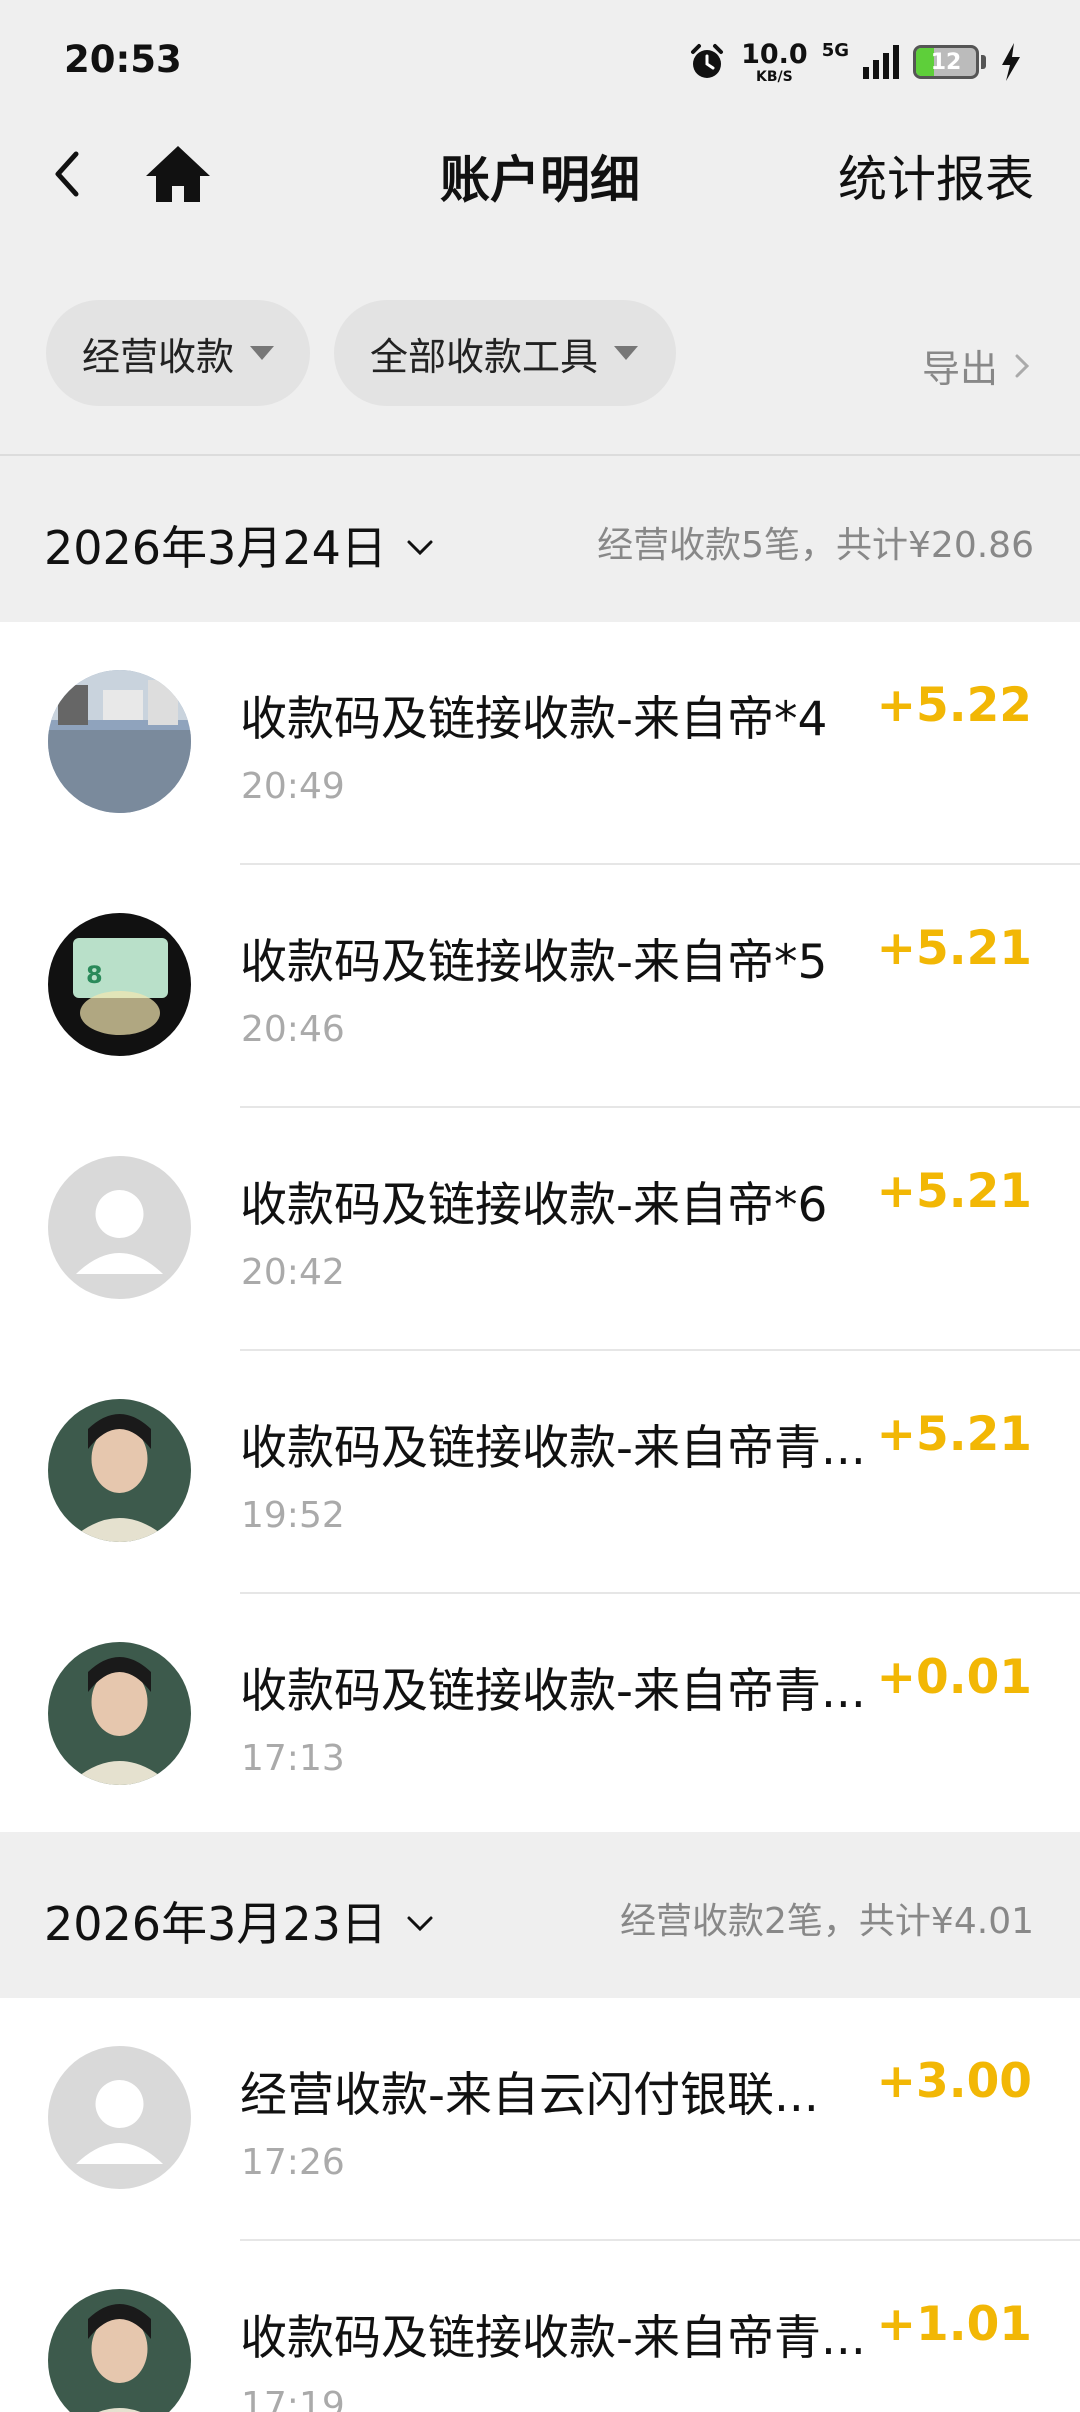 This screenshot has height=2412, width=1080. I want to click on status-bar: 20:53 10.0 KB/S 5G 12, so click(540, 60).